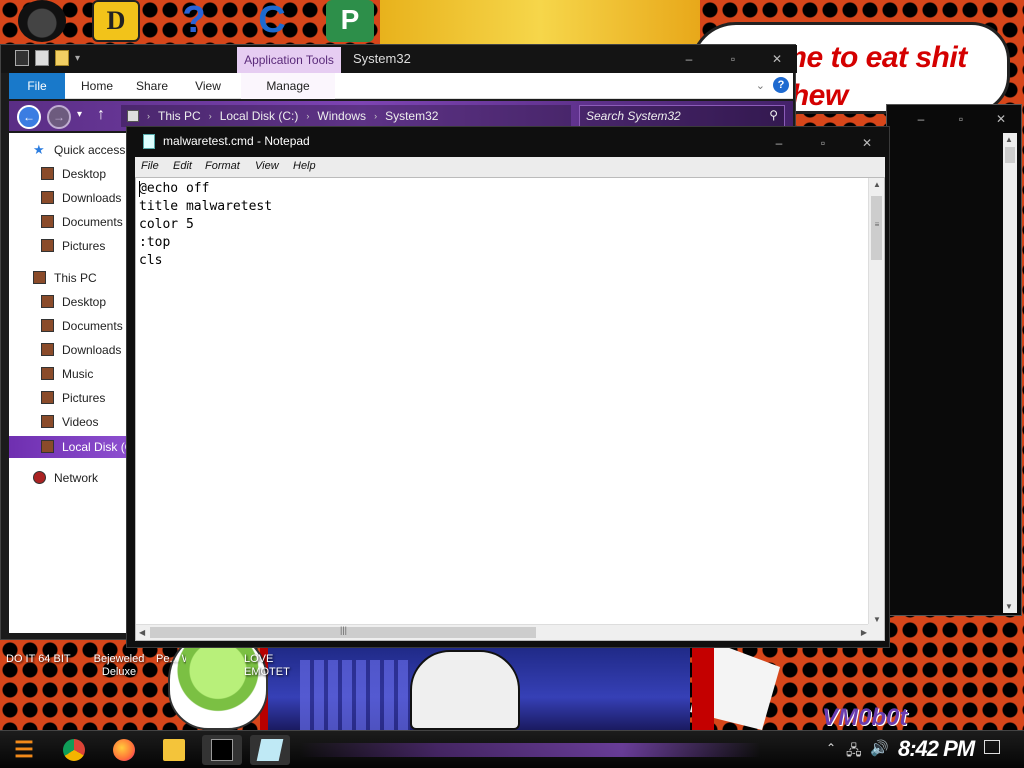 This screenshot has width=1024, height=768. Describe the element at coordinates (222, 166) in the screenshot. I see `menu-format: Format` at that location.